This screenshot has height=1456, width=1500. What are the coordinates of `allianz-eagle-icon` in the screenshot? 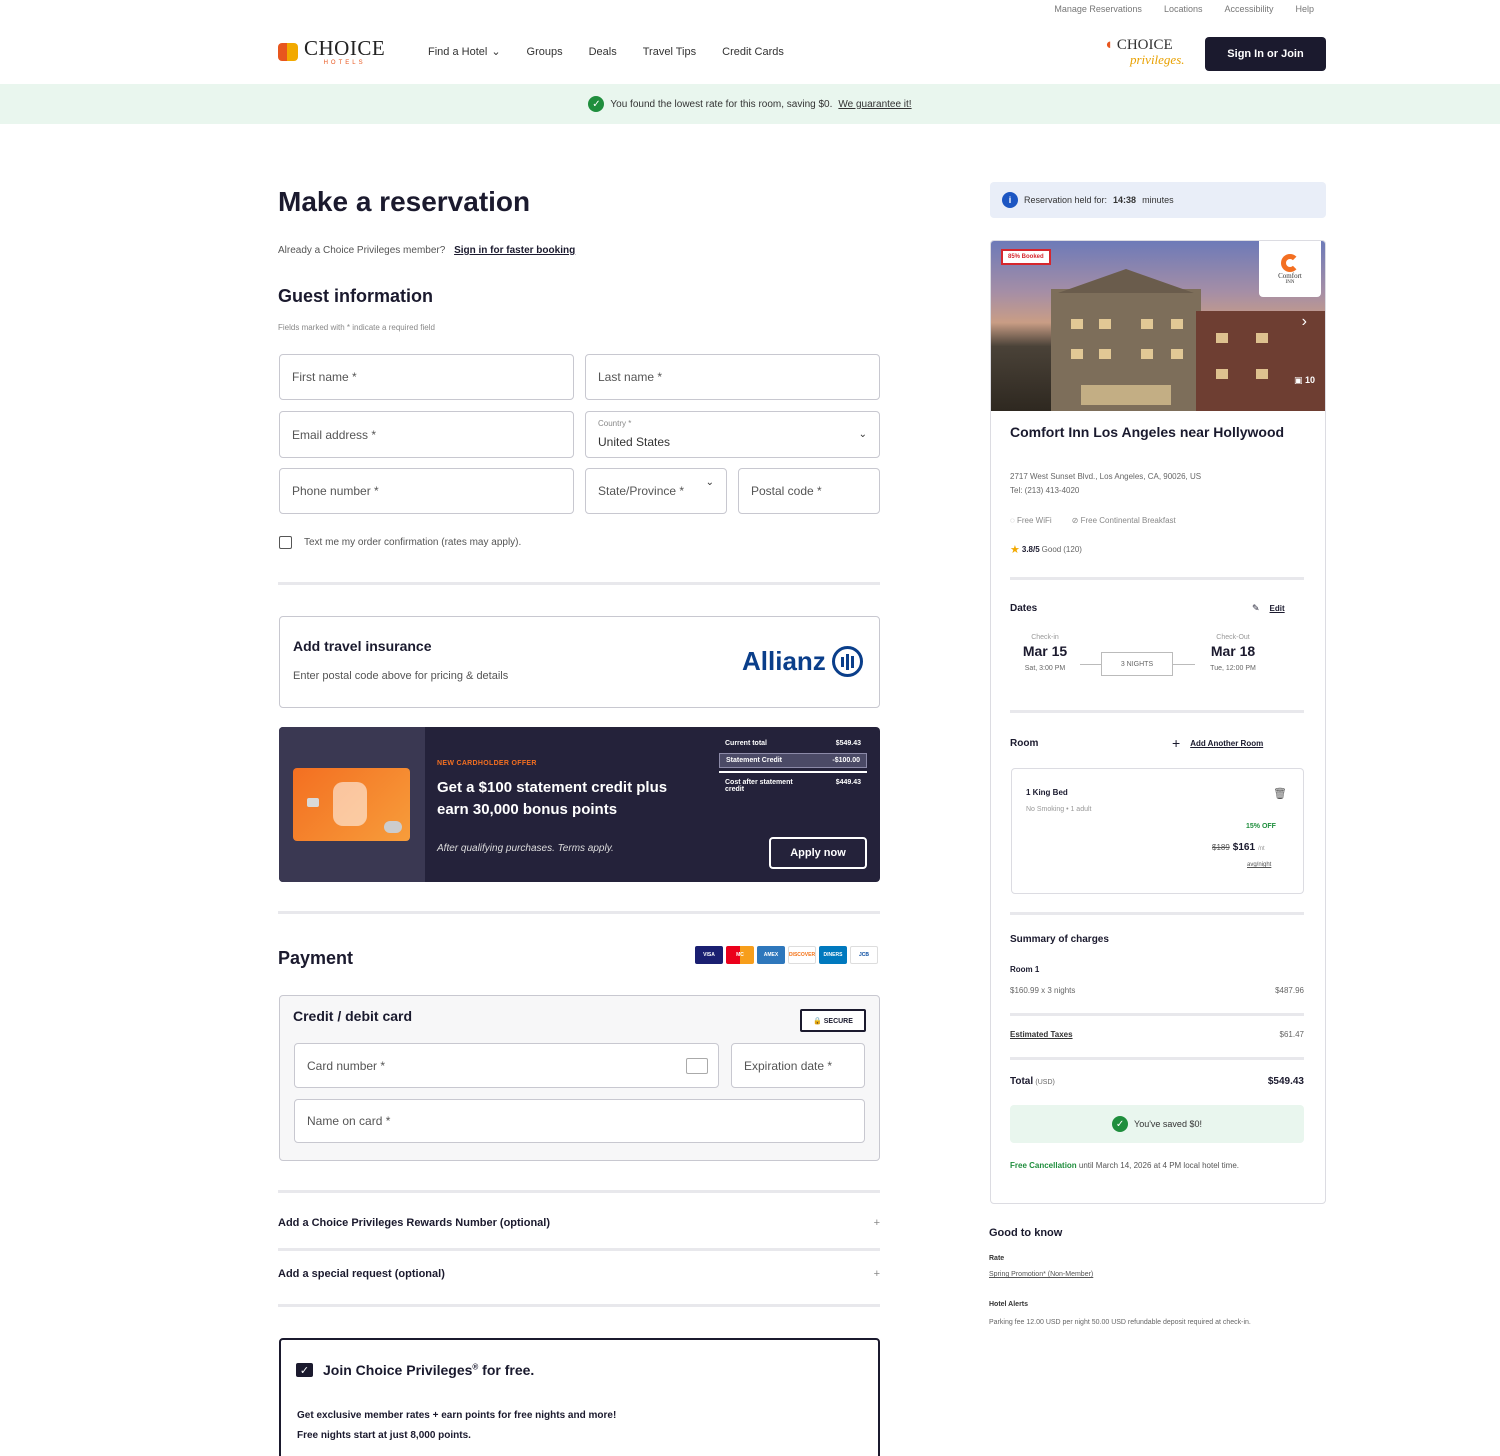 It's located at (847, 661).